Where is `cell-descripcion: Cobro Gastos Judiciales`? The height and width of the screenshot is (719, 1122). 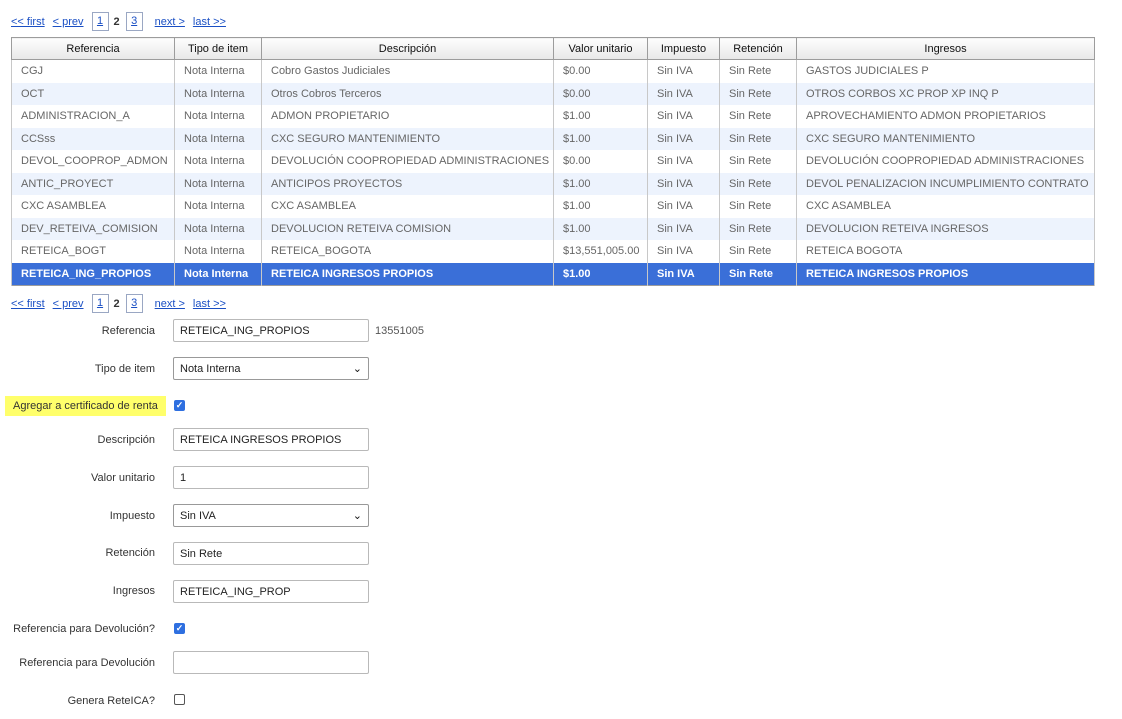
cell-descripcion: Cobro Gastos Judiciales is located at coordinates (407, 71).